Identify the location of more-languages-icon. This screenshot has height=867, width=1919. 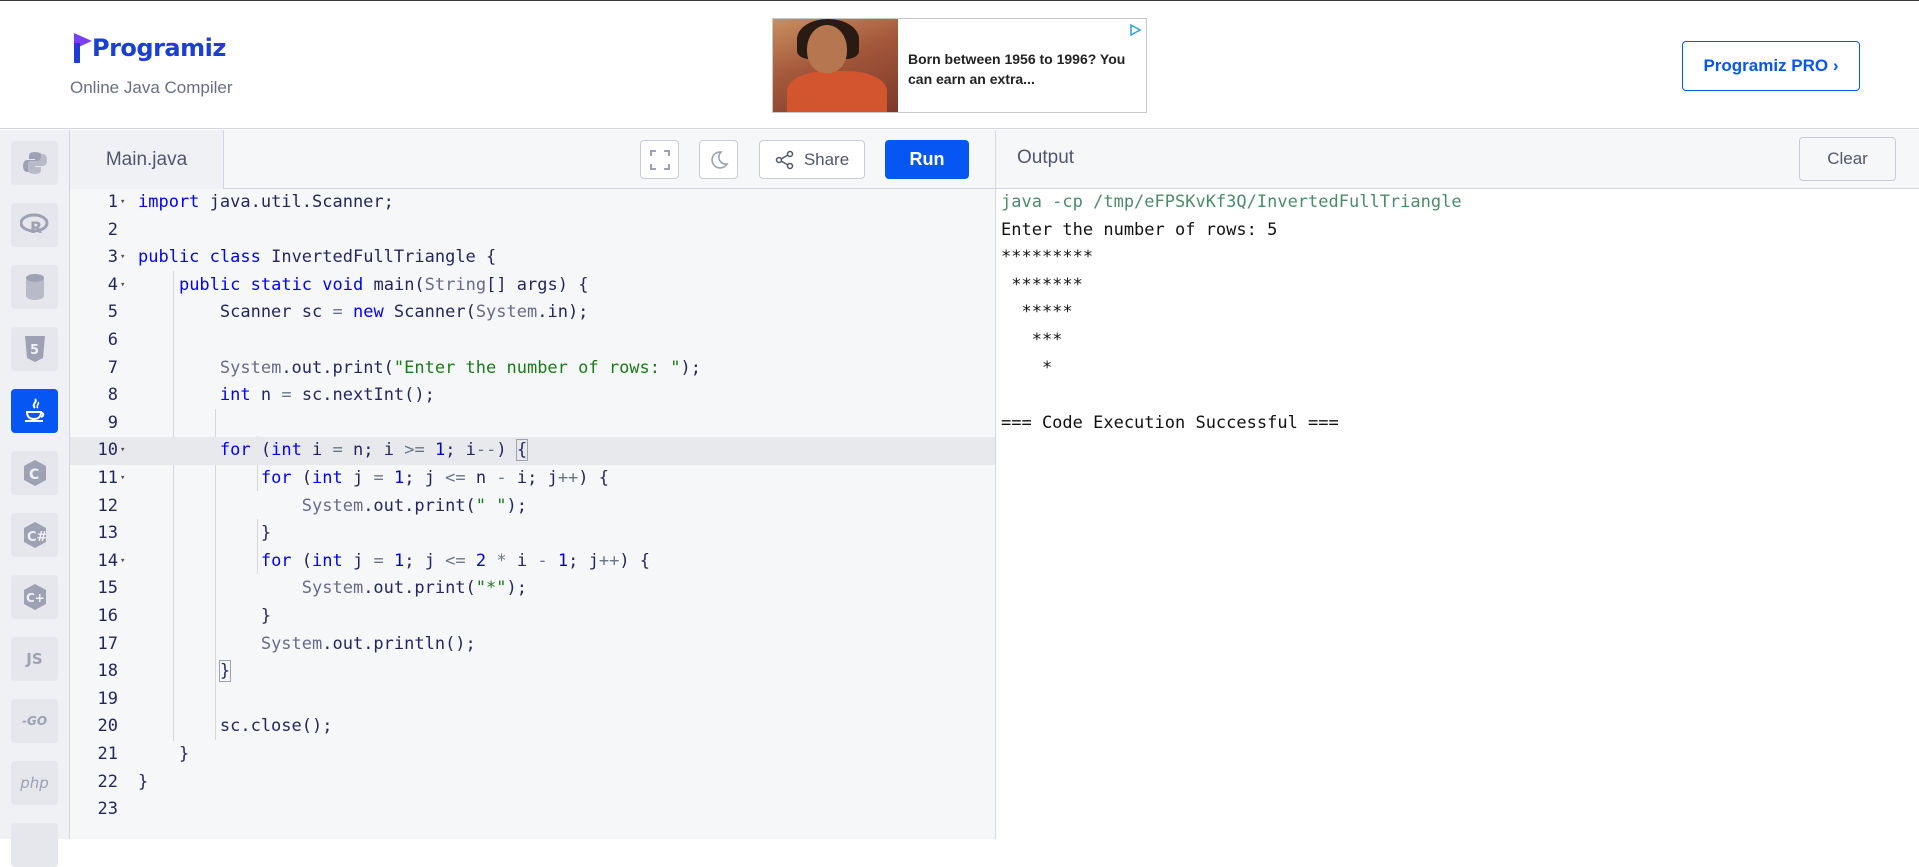
(34, 845).